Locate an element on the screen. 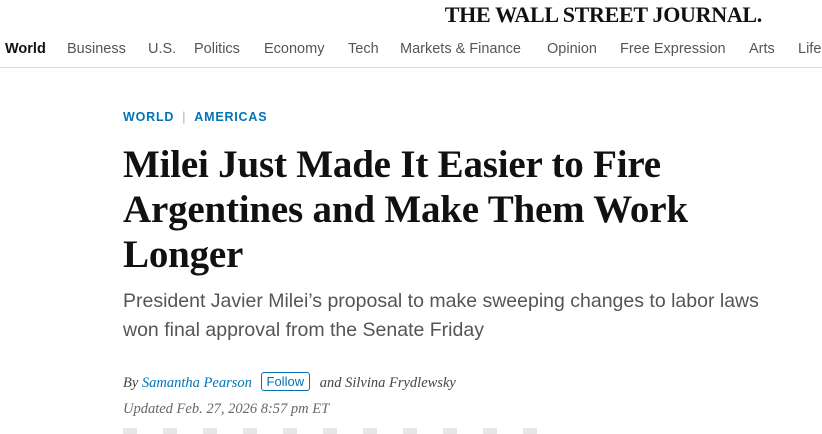 The width and height of the screenshot is (822, 434). nav-item-free-expression: Free Expression is located at coordinates (673, 49).